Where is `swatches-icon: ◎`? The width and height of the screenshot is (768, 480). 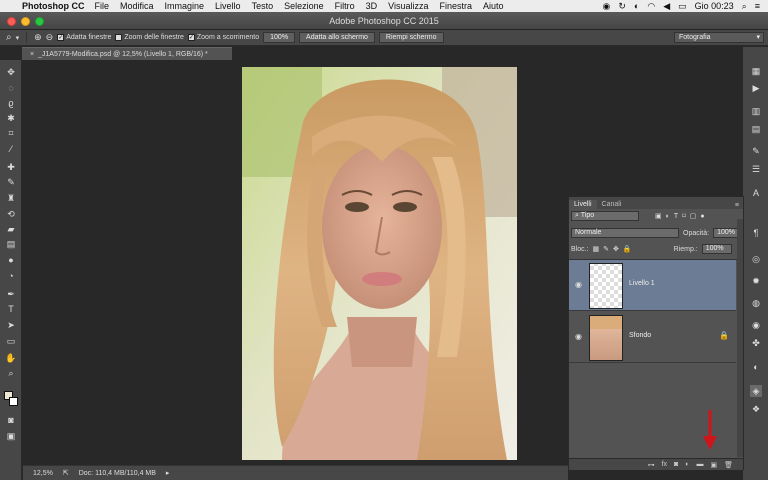
swatches-icon: ◎ is located at coordinates (756, 259).